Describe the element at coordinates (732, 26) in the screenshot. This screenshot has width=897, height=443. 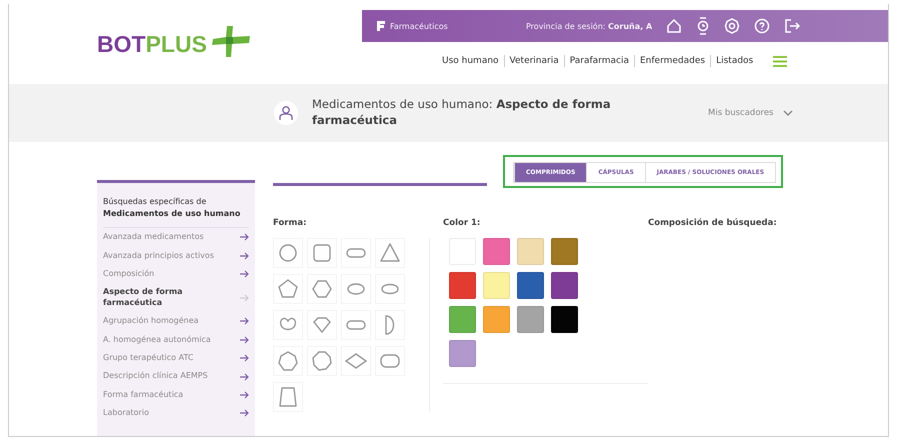
I see `settings-icon` at that location.